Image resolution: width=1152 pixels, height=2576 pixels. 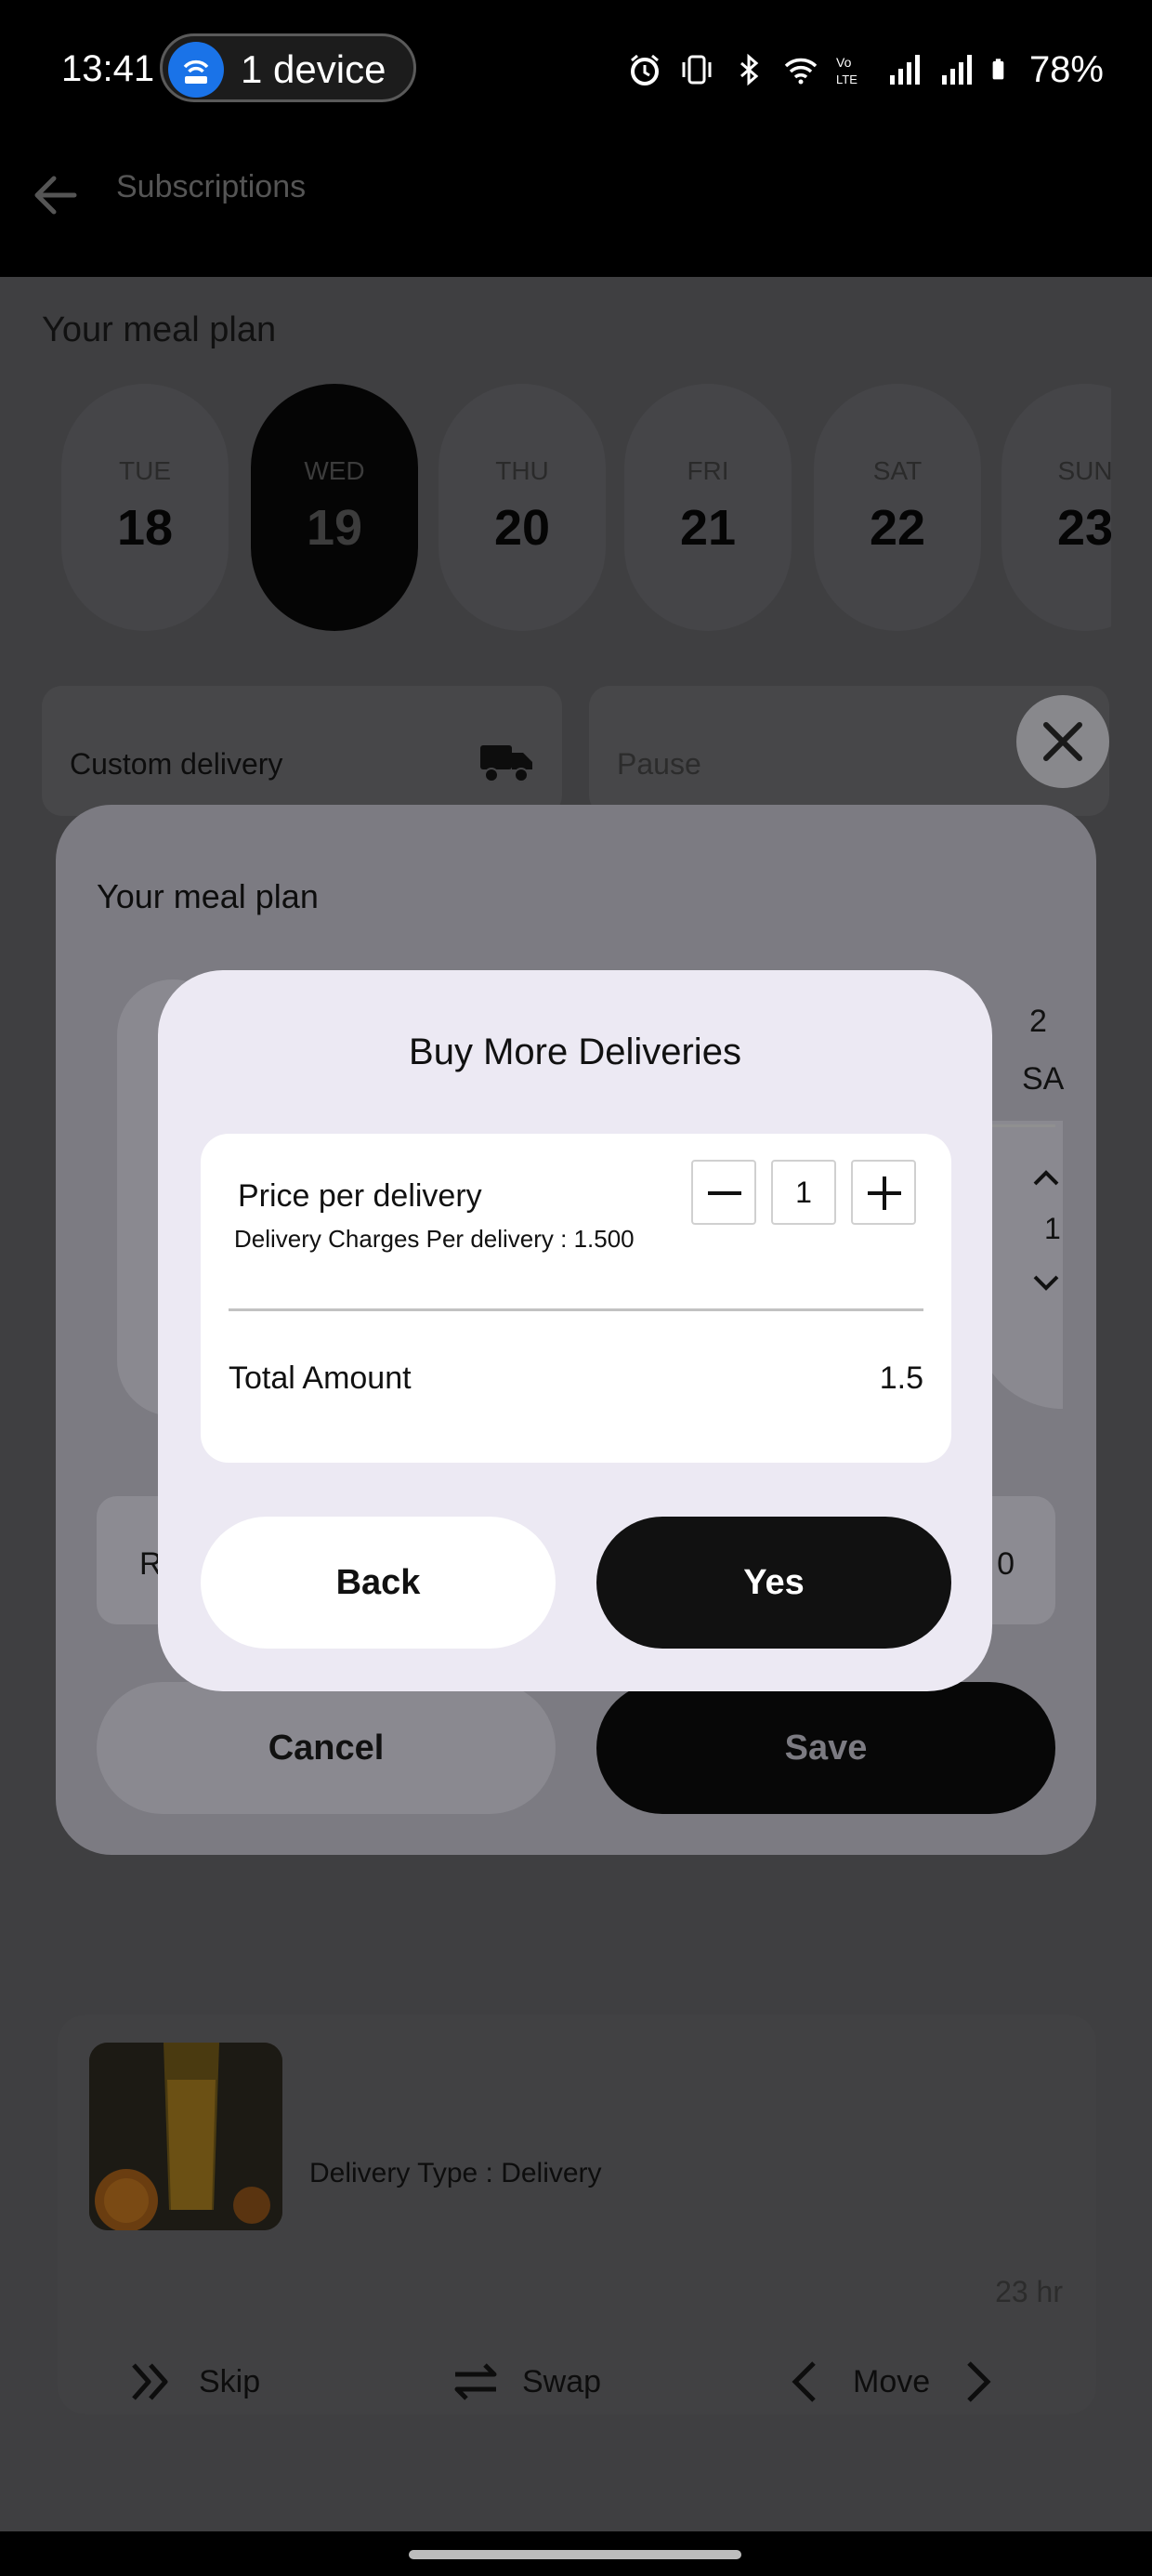 I want to click on increment-button, so click(x=883, y=1192).